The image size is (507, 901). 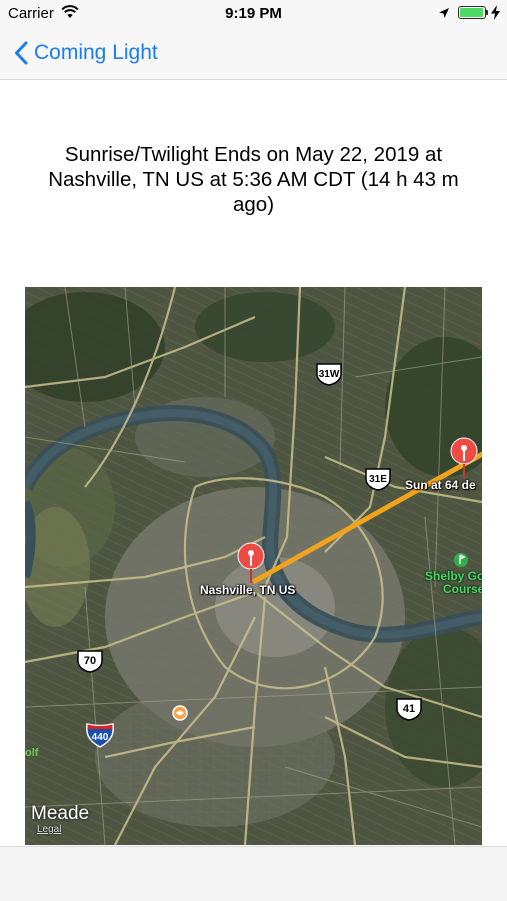 I want to click on bottom-toolbar, so click(x=253, y=873).